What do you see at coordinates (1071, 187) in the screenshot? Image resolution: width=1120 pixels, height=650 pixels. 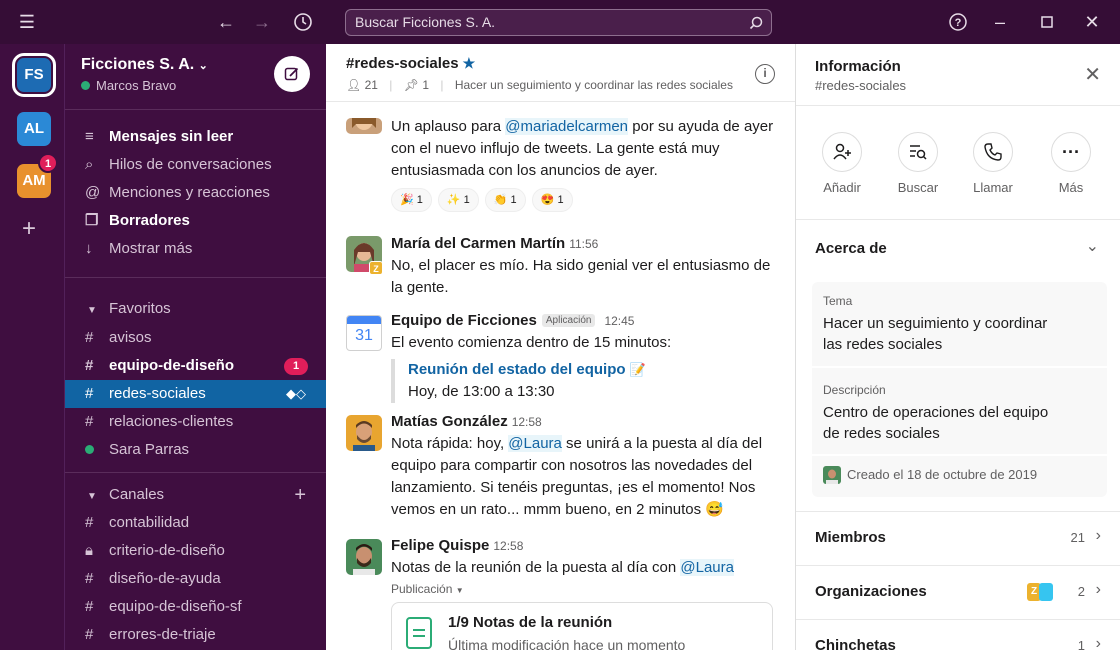 I see `action-label: Más` at bounding box center [1071, 187].